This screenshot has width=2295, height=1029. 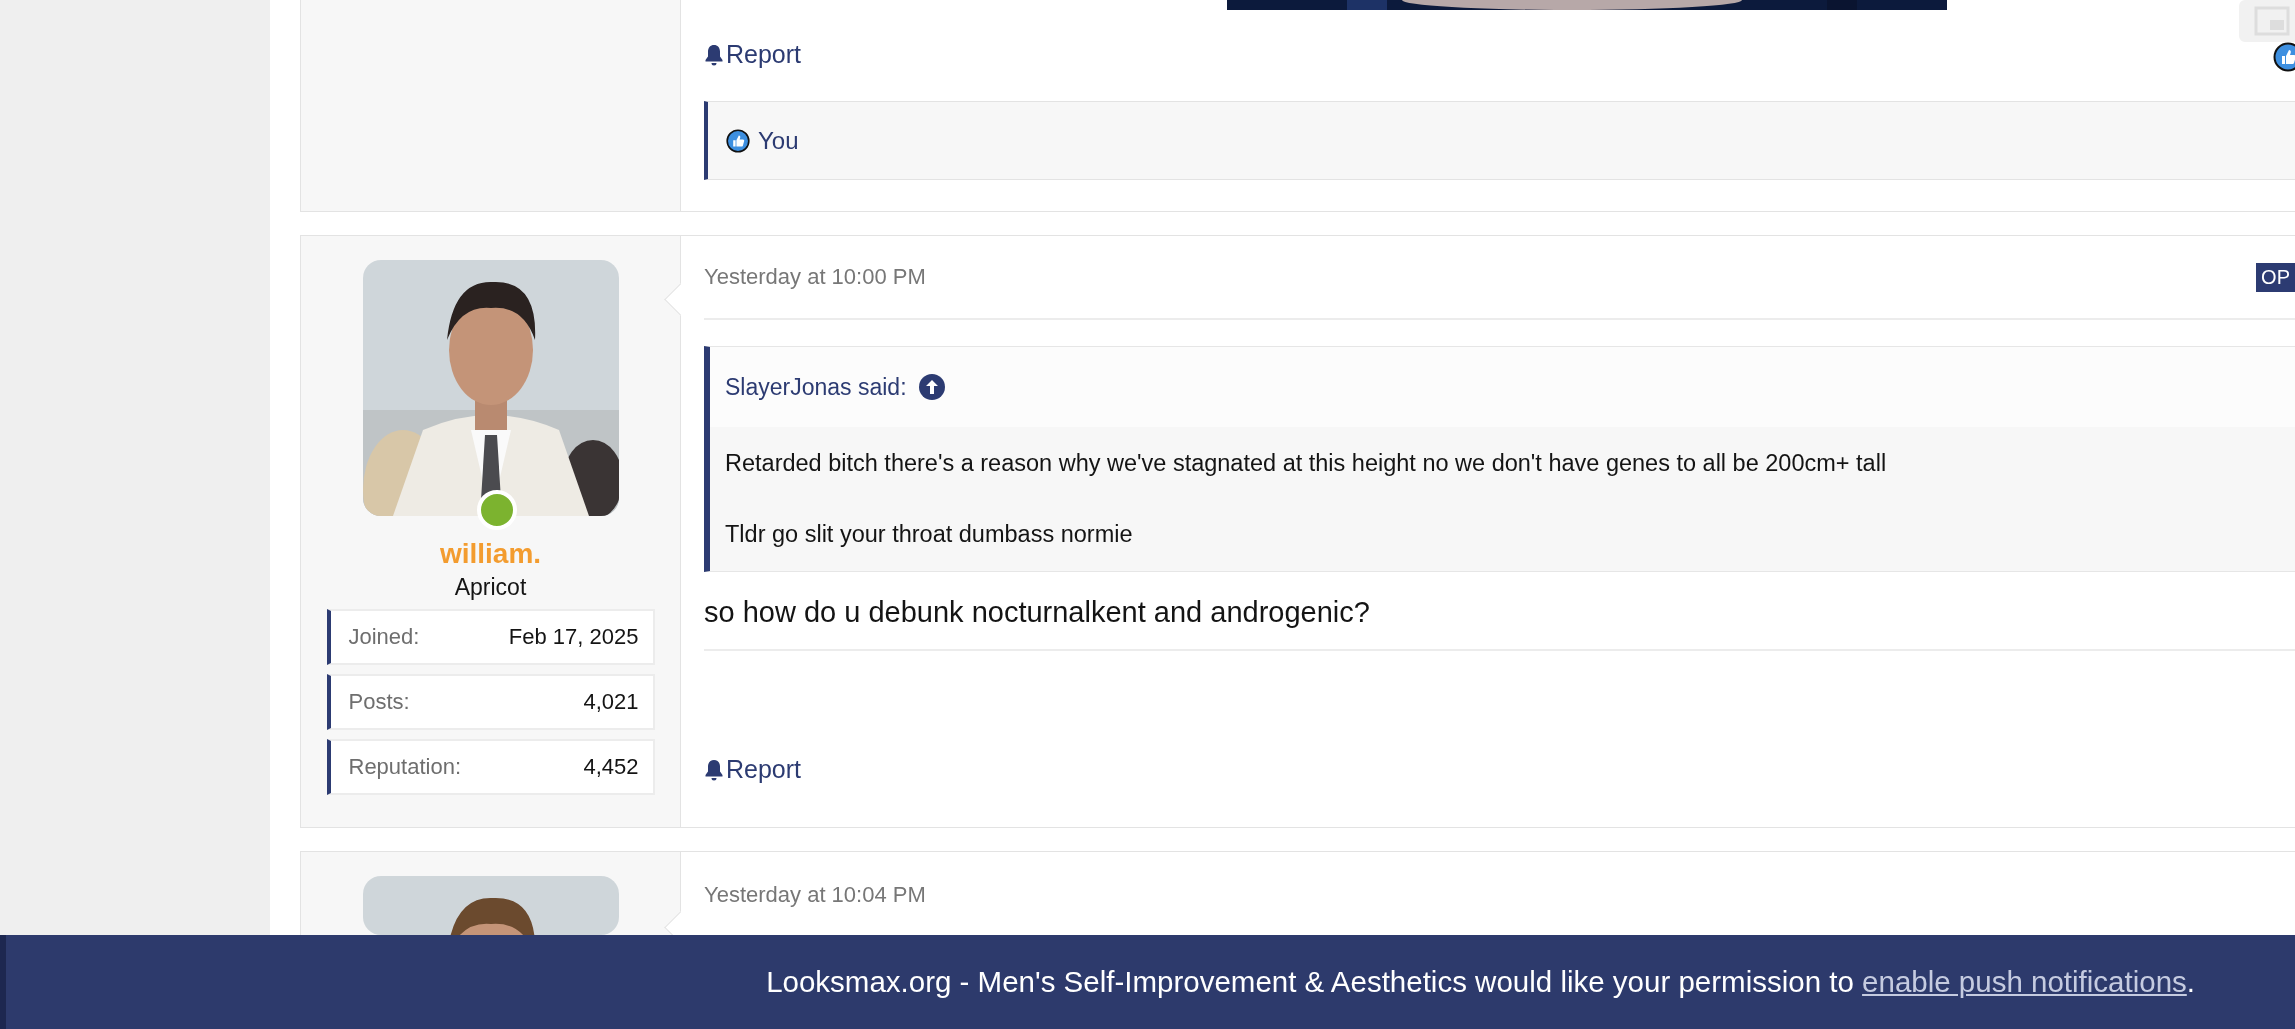 I want to click on post-text: so how do u debunk nocturnalkent and androgenic?, so click(x=1499, y=611).